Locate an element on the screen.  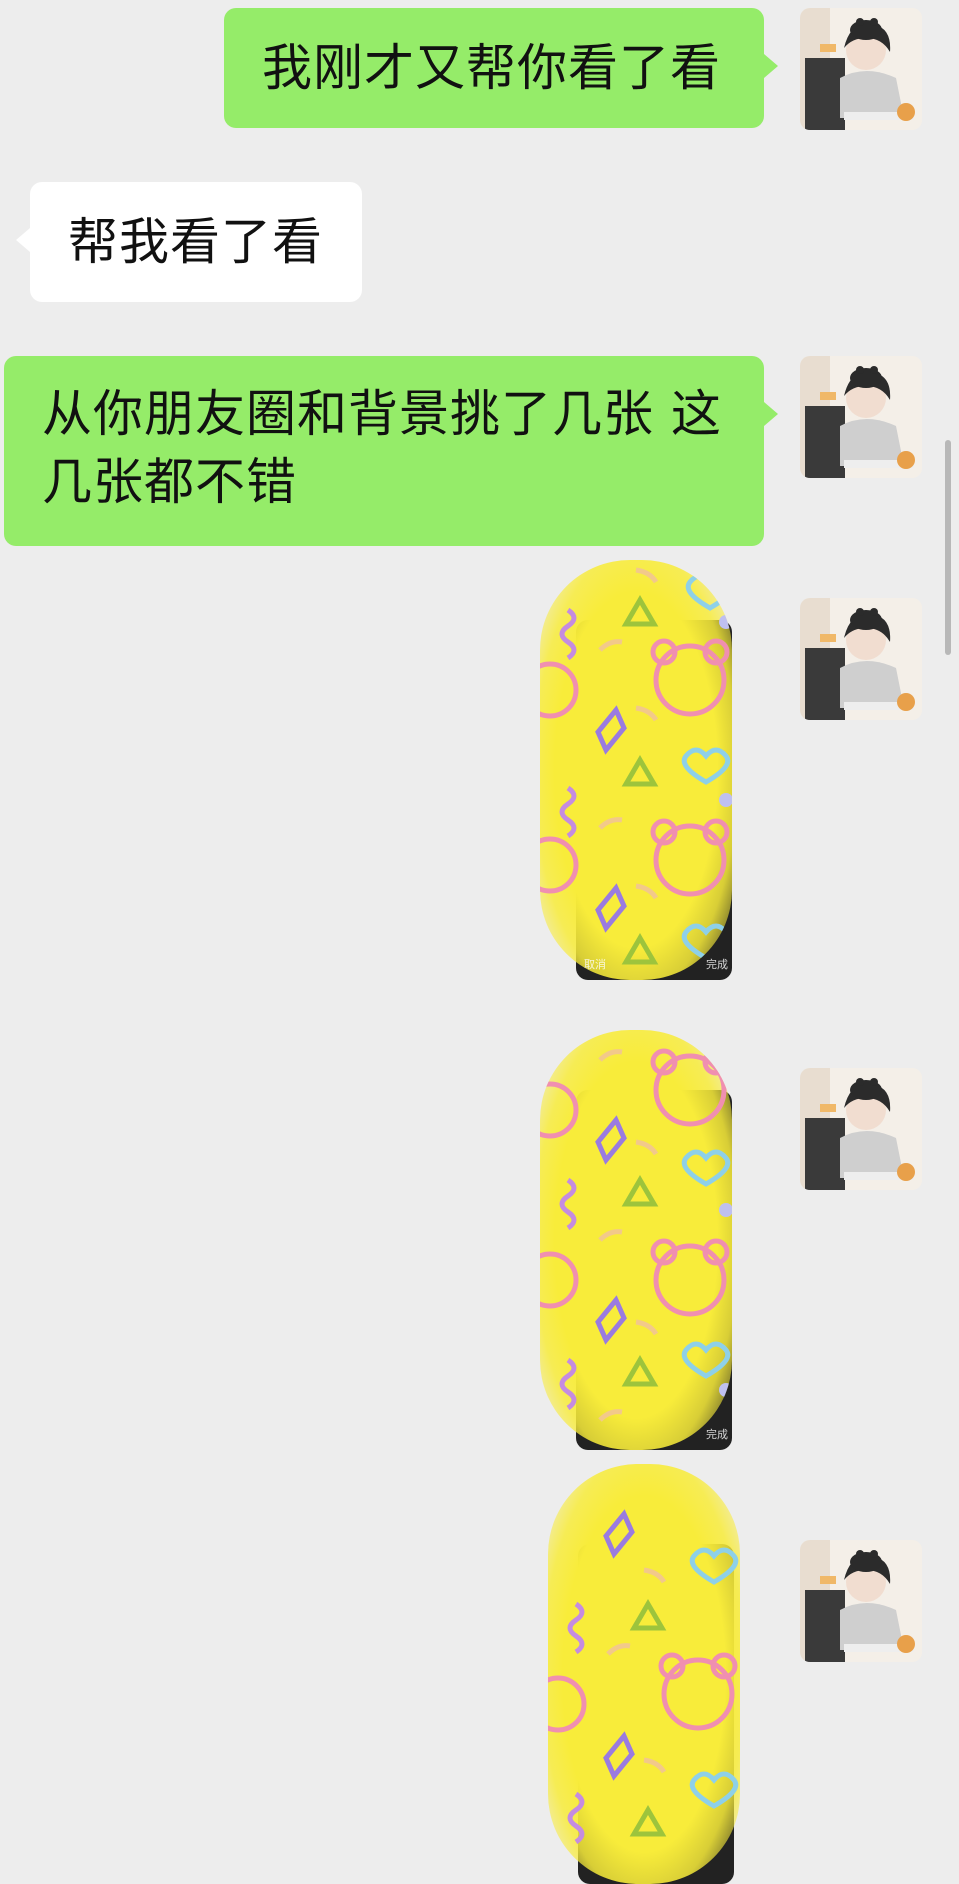
image-message is located at coordinates (644, 1674).